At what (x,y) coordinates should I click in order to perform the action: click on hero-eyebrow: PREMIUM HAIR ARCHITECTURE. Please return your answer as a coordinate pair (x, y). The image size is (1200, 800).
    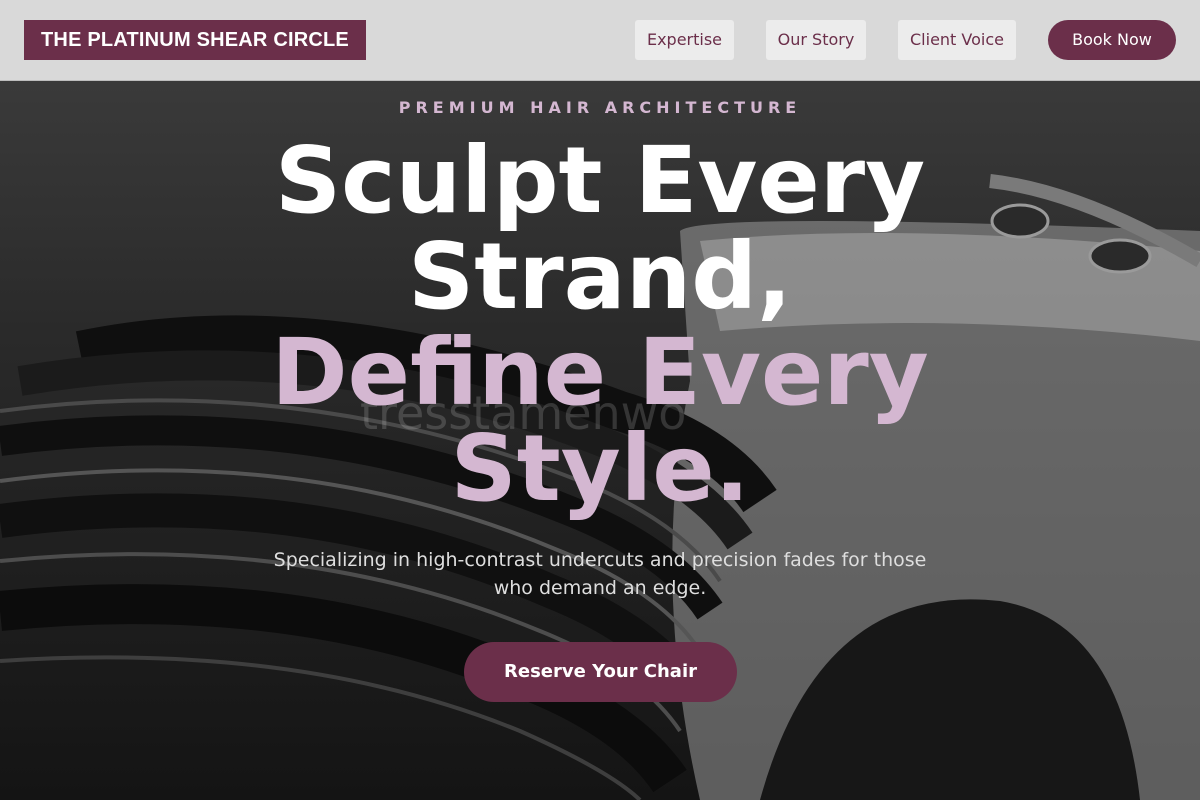
    Looking at the image, I should click on (600, 107).